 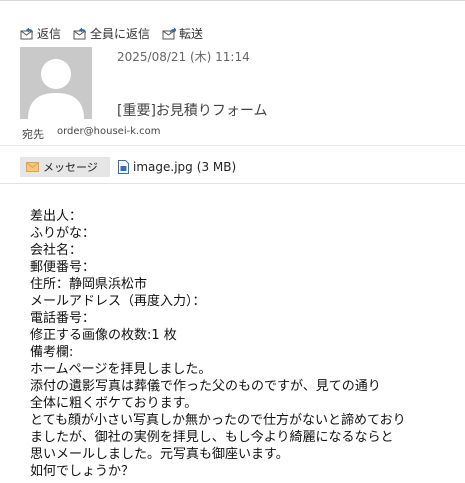 What do you see at coordinates (163, 167) in the screenshot?
I see `attachment-filename: image.jpg` at bounding box center [163, 167].